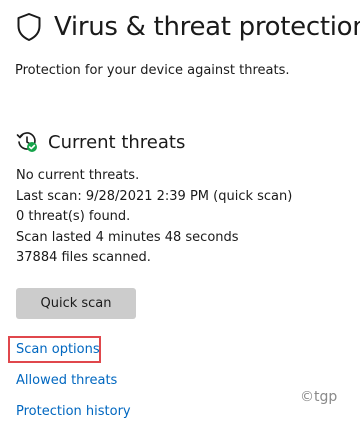  Describe the element at coordinates (127, 237) in the screenshot. I see `scan-duration-text: Scan lasted 4 minutes 48 seconds` at that location.